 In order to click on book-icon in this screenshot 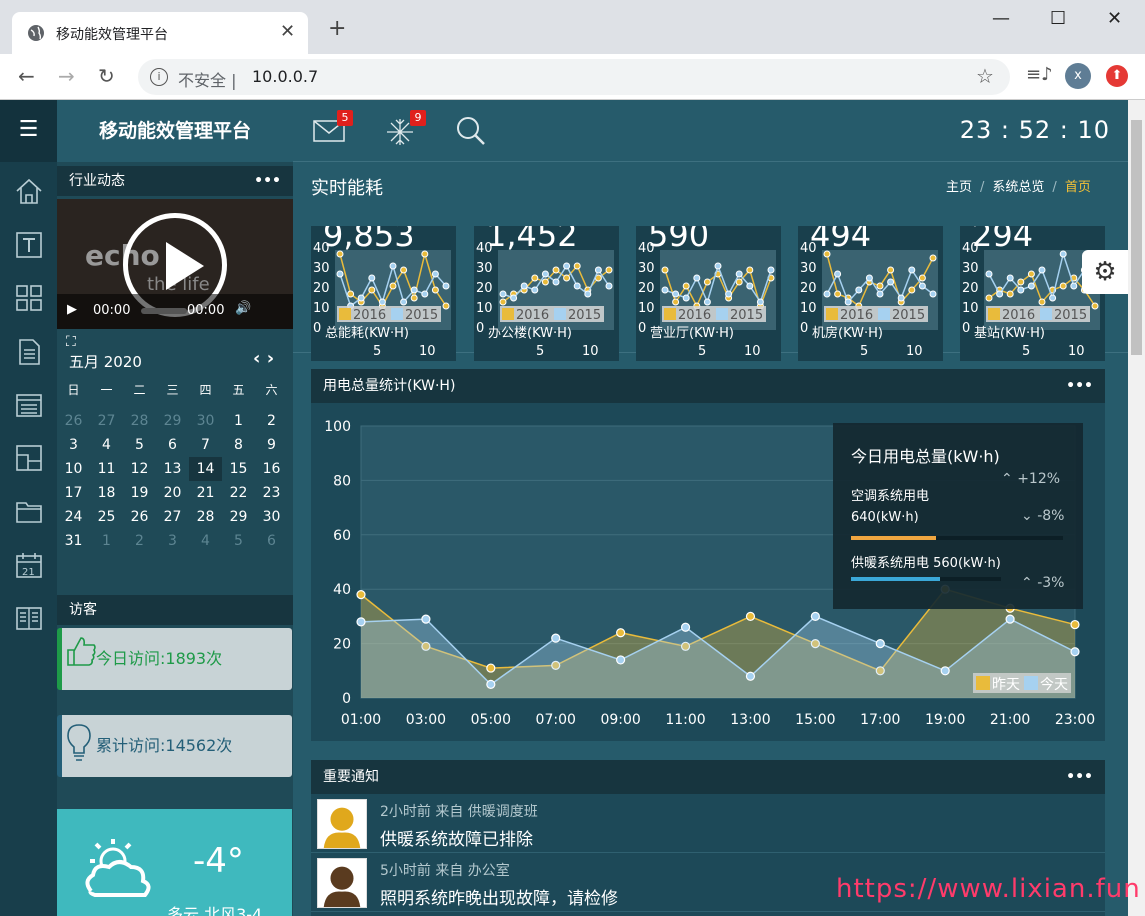, I will do `click(29, 618)`.